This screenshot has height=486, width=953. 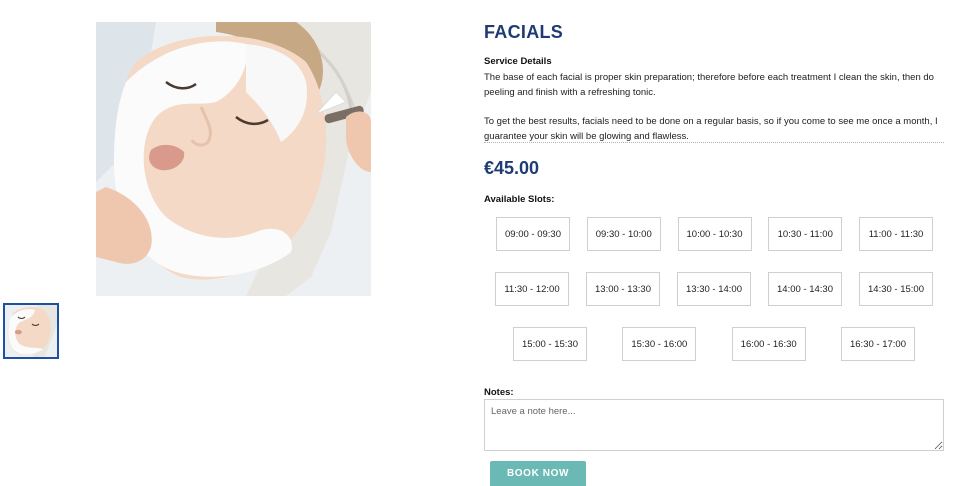 I want to click on time-slot-button: 14:30 - 15:00, so click(x=896, y=289).